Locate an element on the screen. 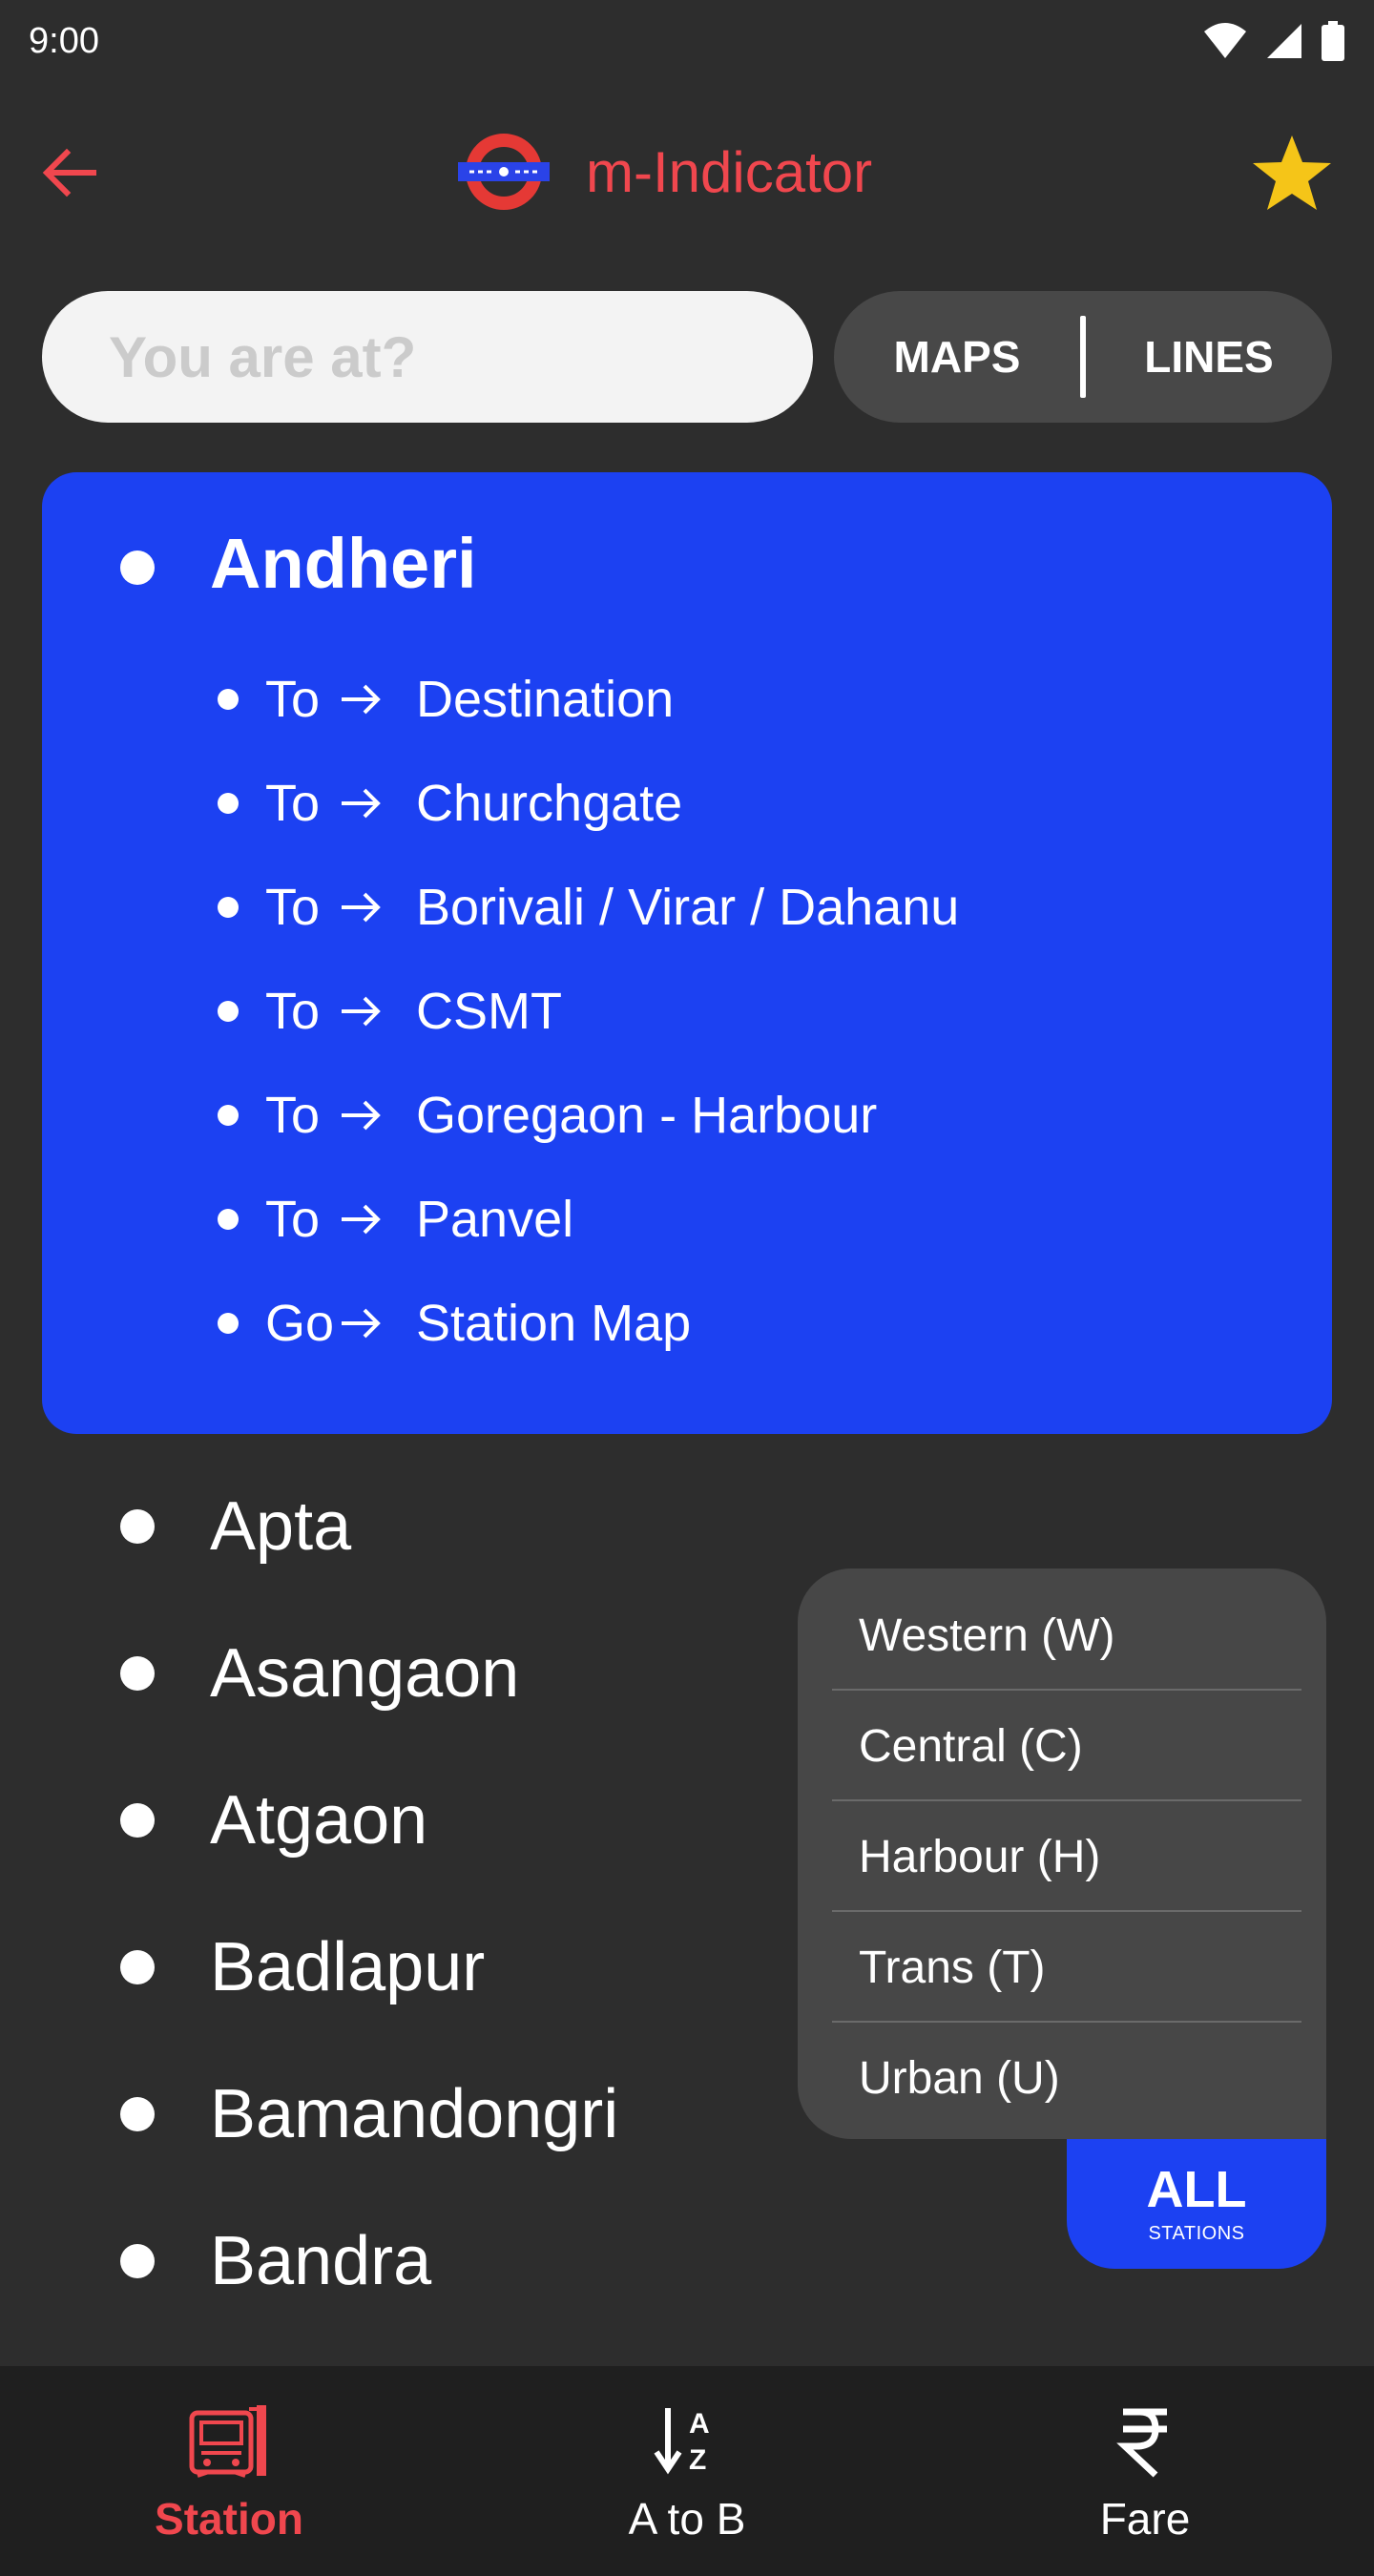 Image resolution: width=1374 pixels, height=2576 pixels. app-bar: m-Indicator is located at coordinates (687, 171).